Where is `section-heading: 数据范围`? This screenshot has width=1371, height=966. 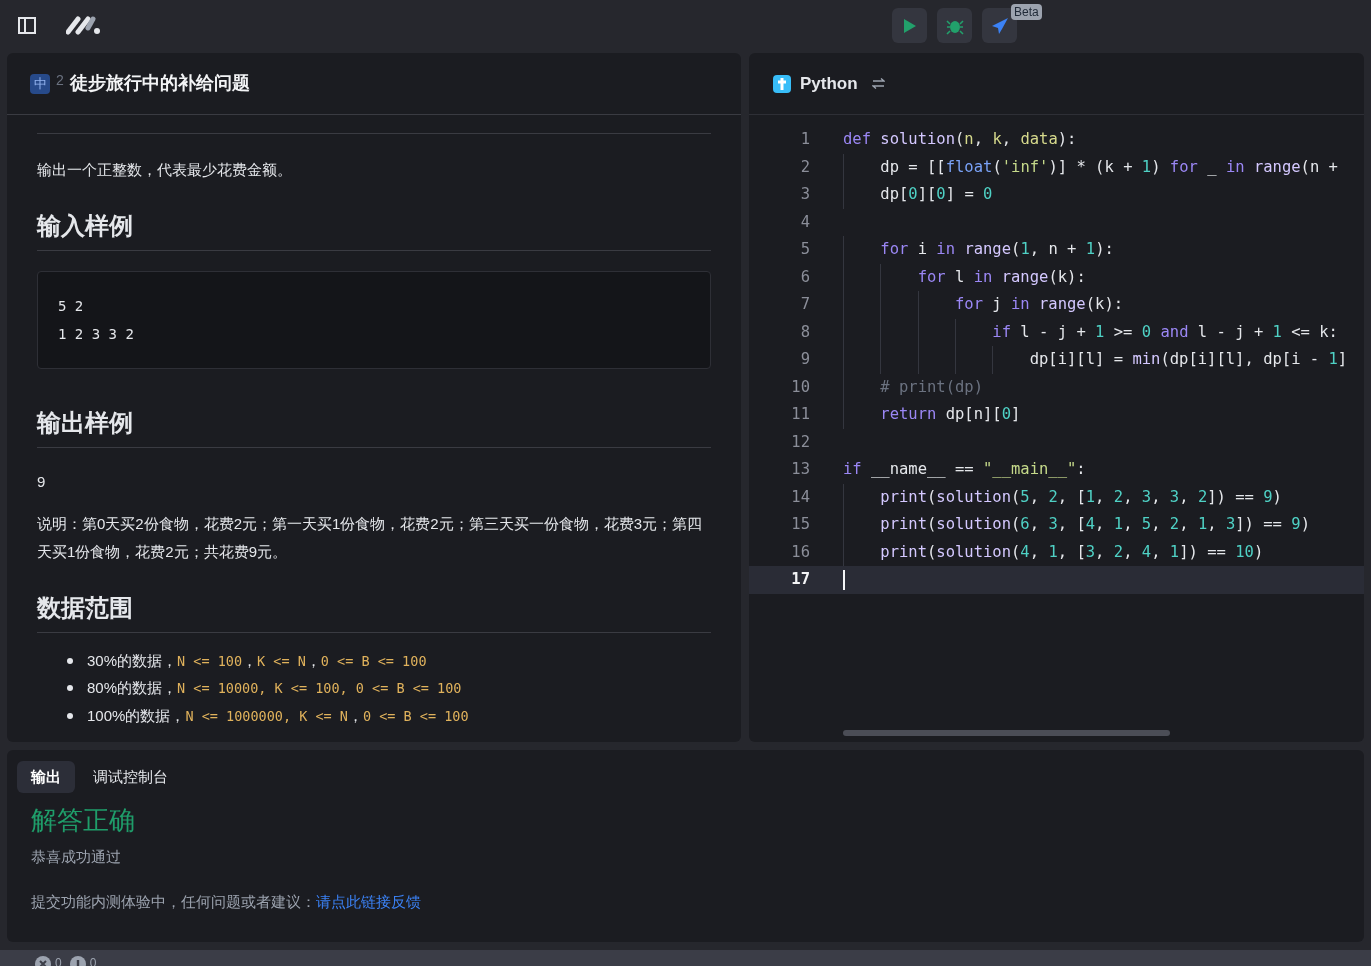
section-heading: 数据范围 is located at coordinates (374, 606).